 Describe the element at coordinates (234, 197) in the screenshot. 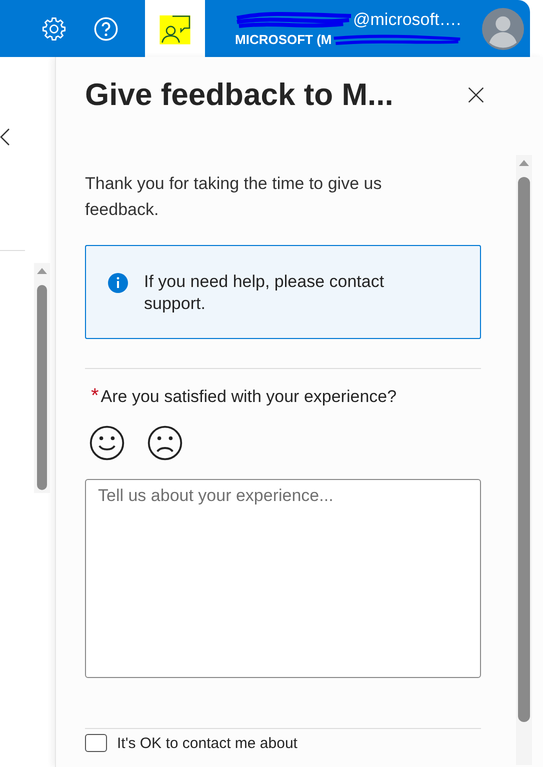

I see `intro-text: Thank you for taking the time to give us feedback.` at that location.